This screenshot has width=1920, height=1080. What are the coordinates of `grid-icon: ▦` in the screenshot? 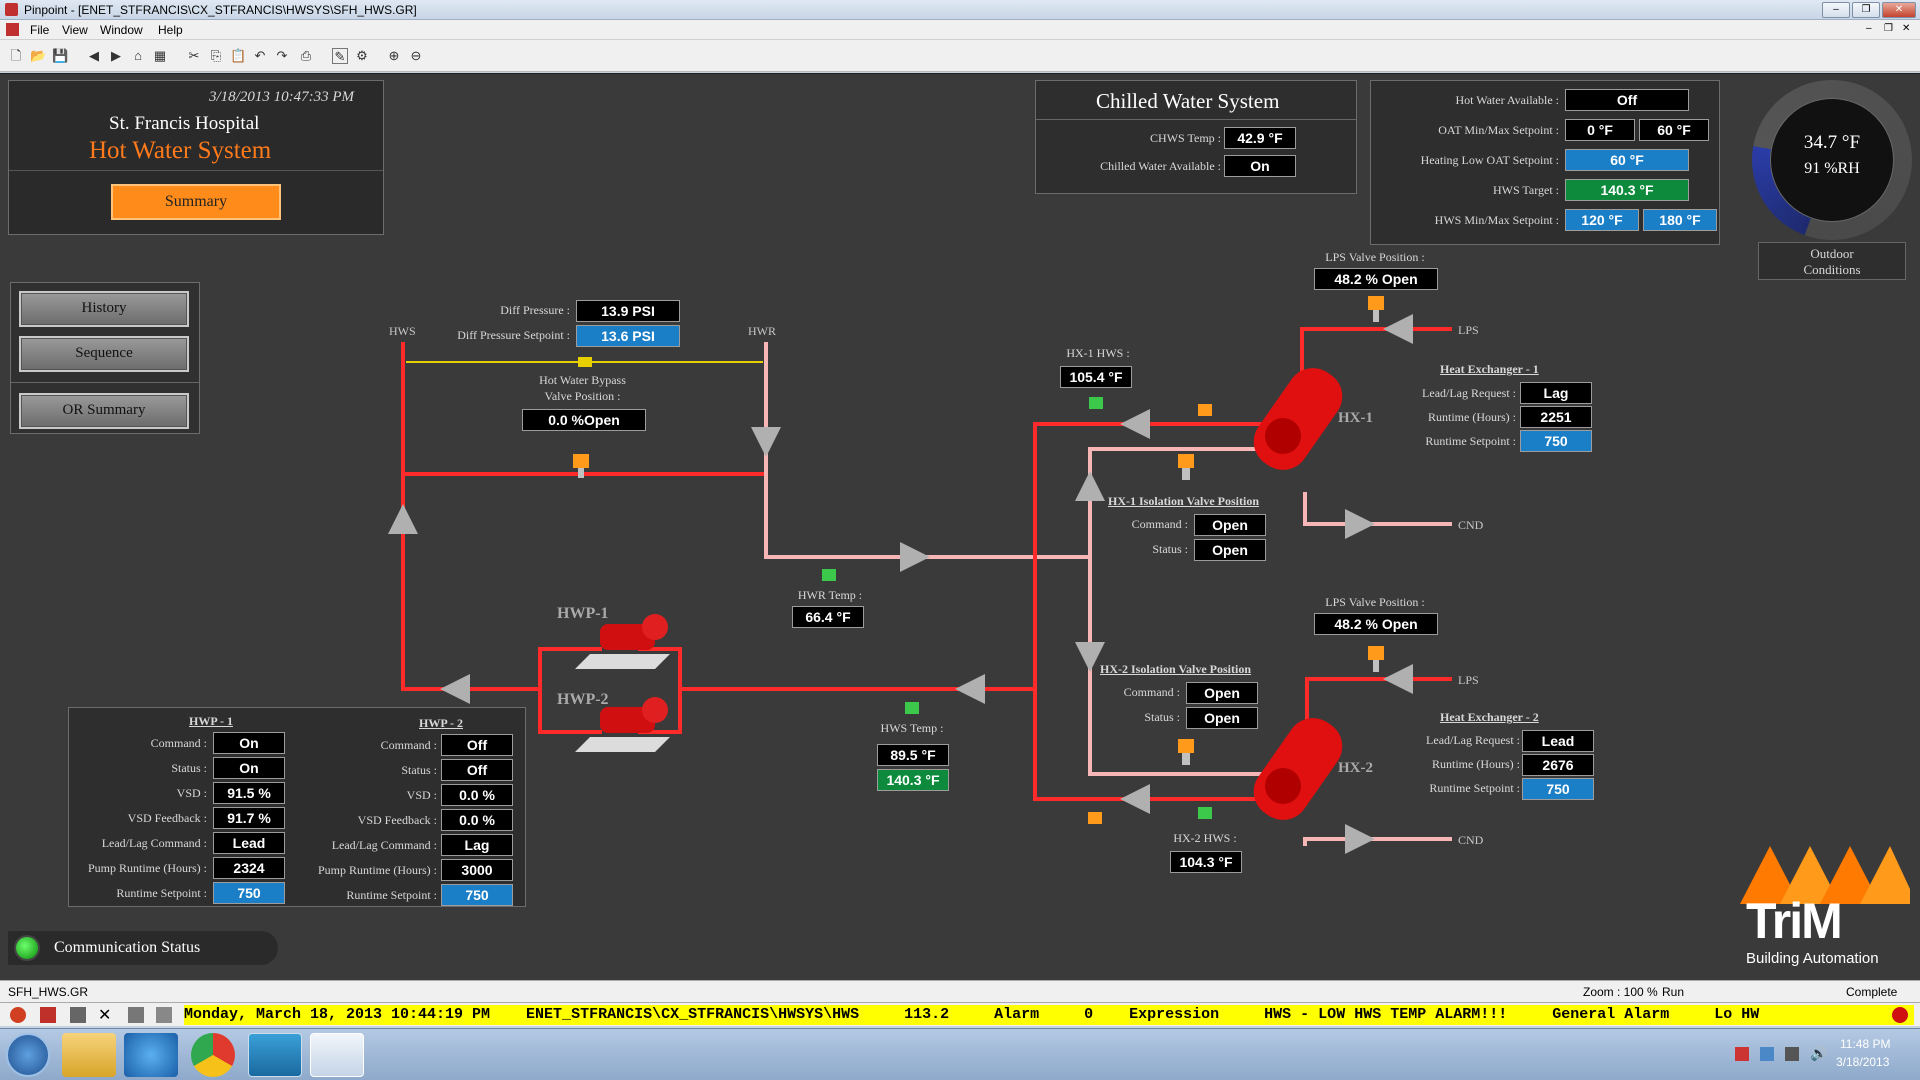 It's located at (160, 56).